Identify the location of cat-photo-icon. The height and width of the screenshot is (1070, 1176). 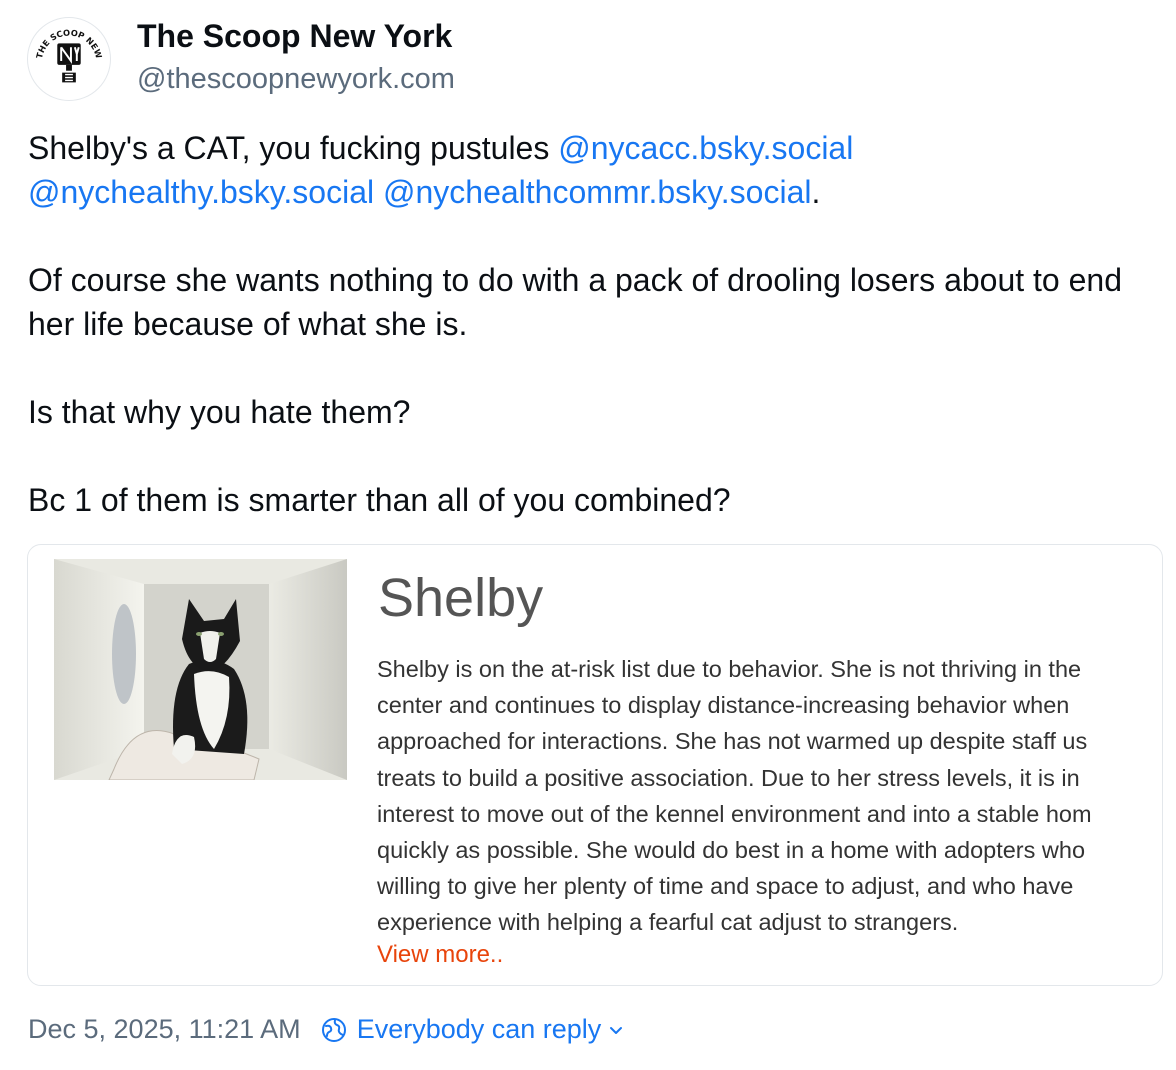
(200, 669).